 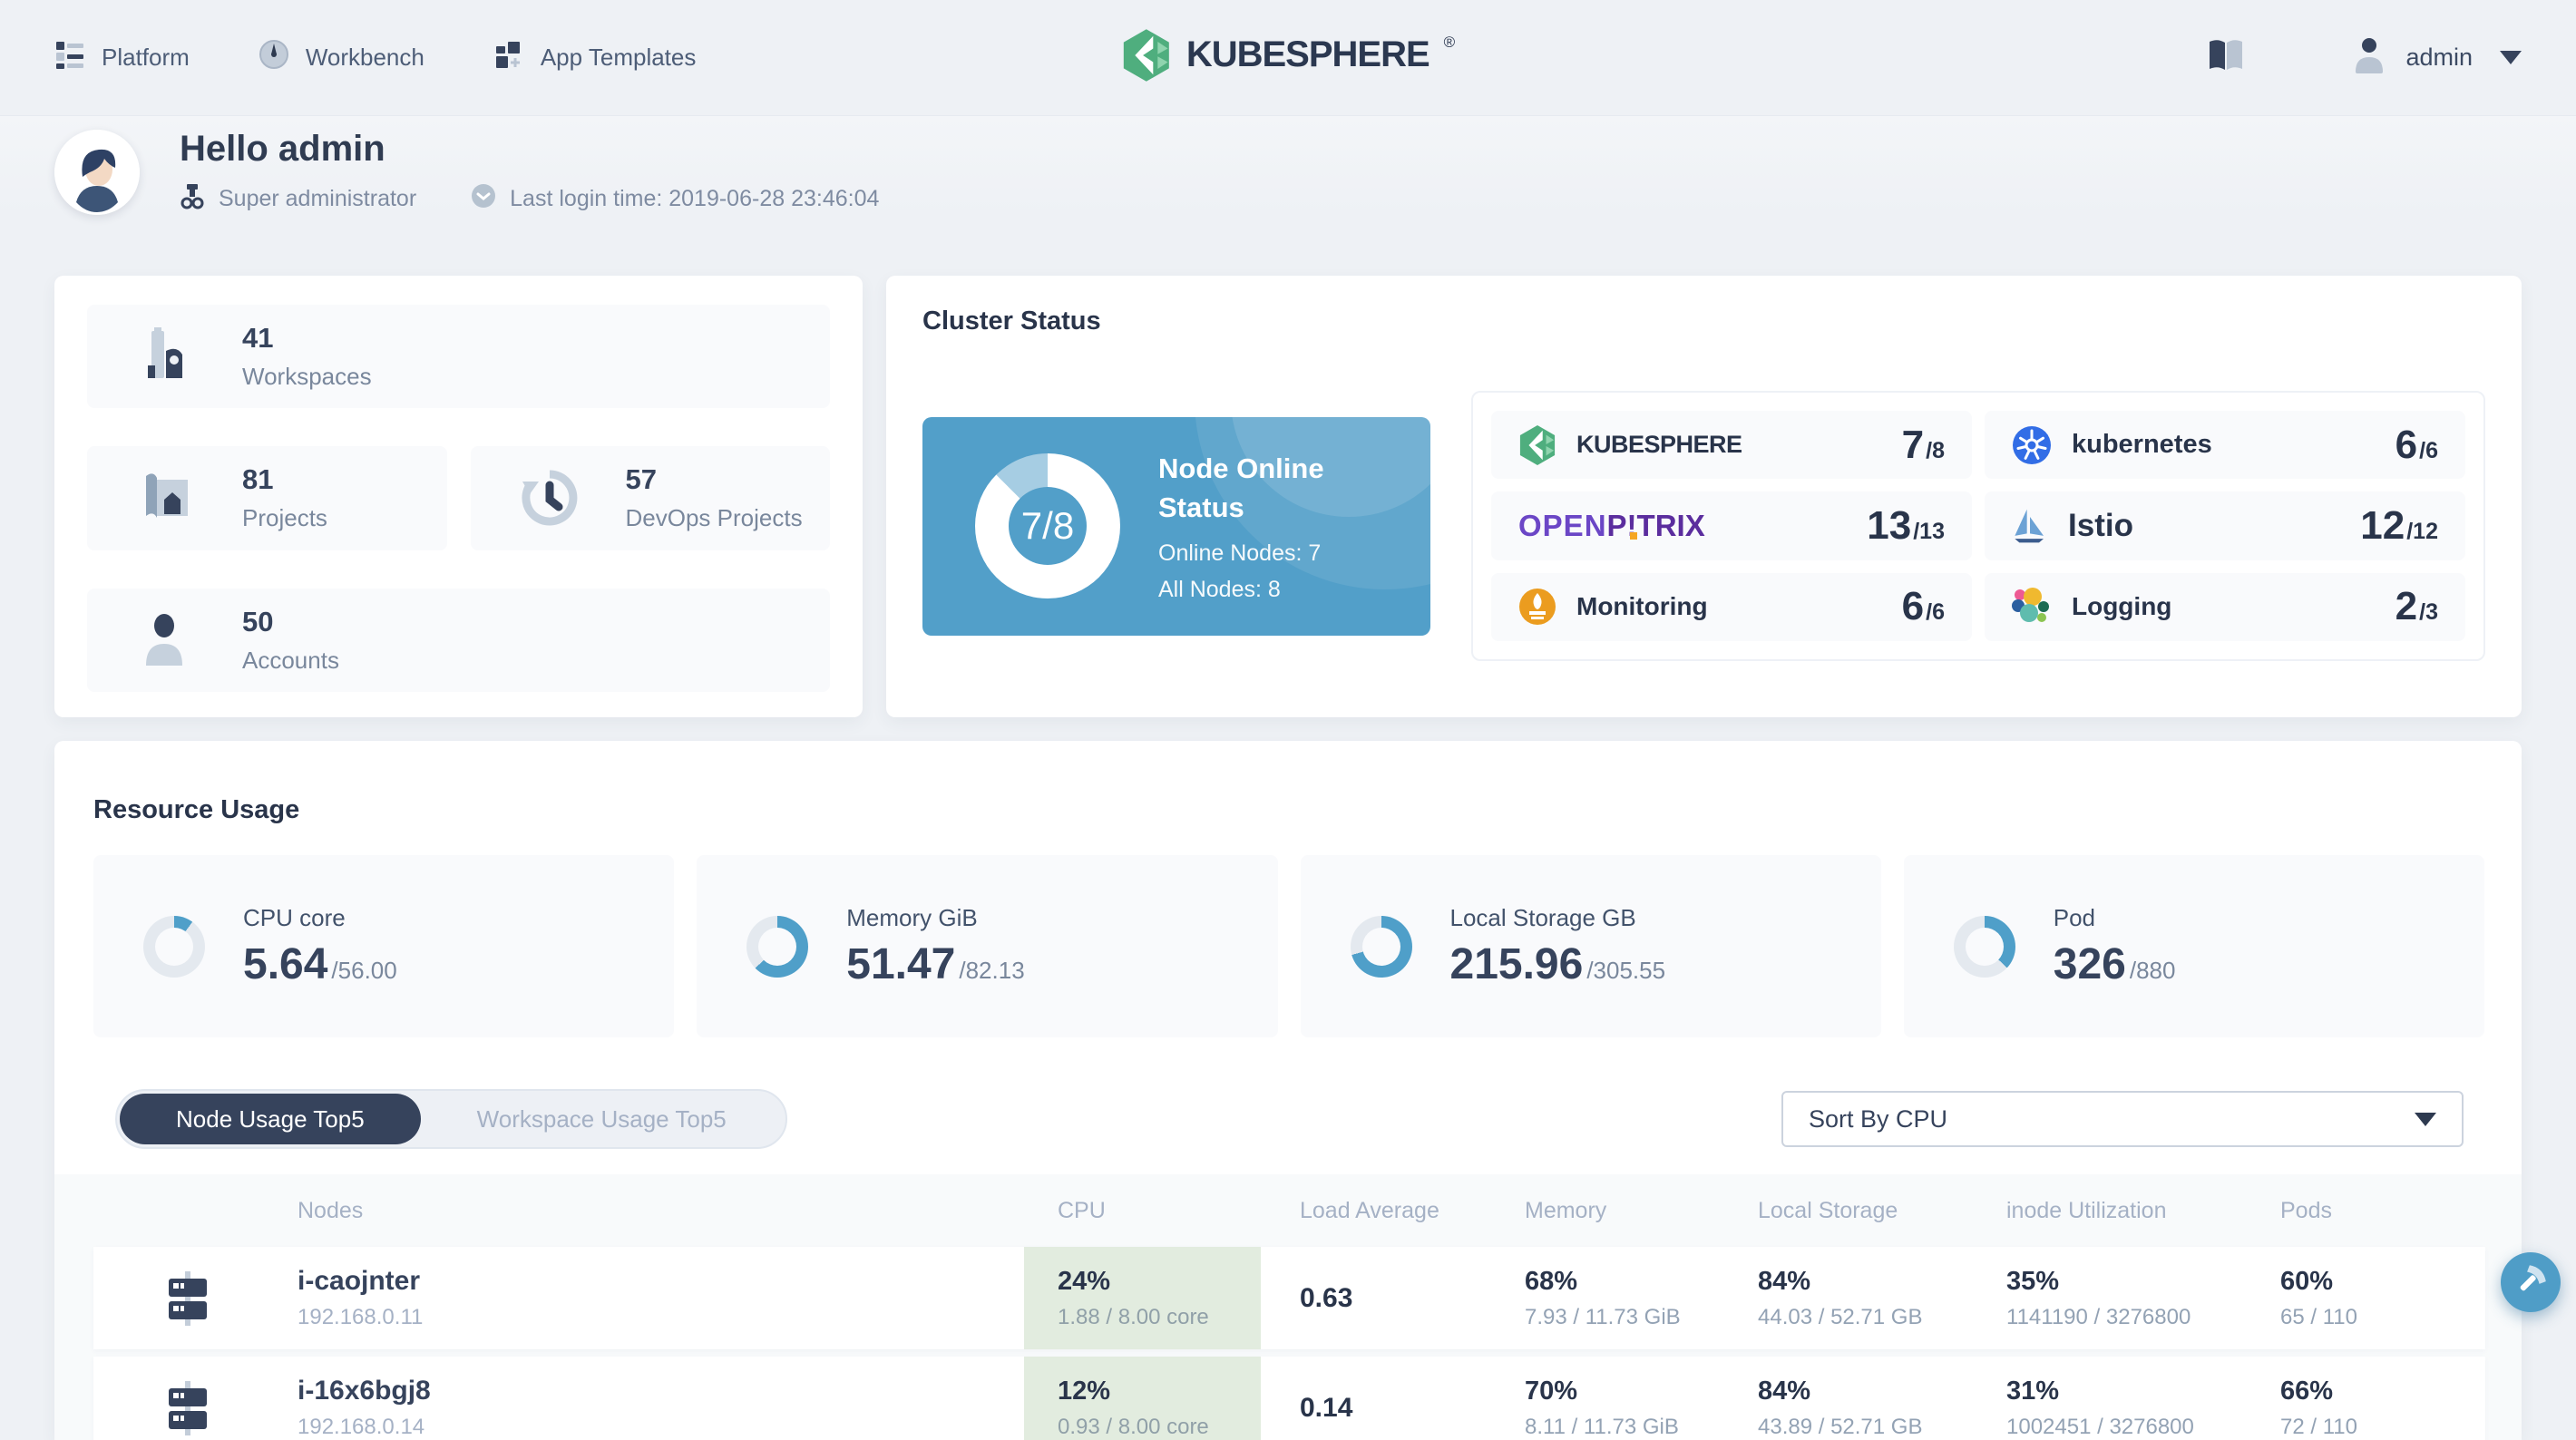 I want to click on col-header-load: Load Average, so click(x=1369, y=1210).